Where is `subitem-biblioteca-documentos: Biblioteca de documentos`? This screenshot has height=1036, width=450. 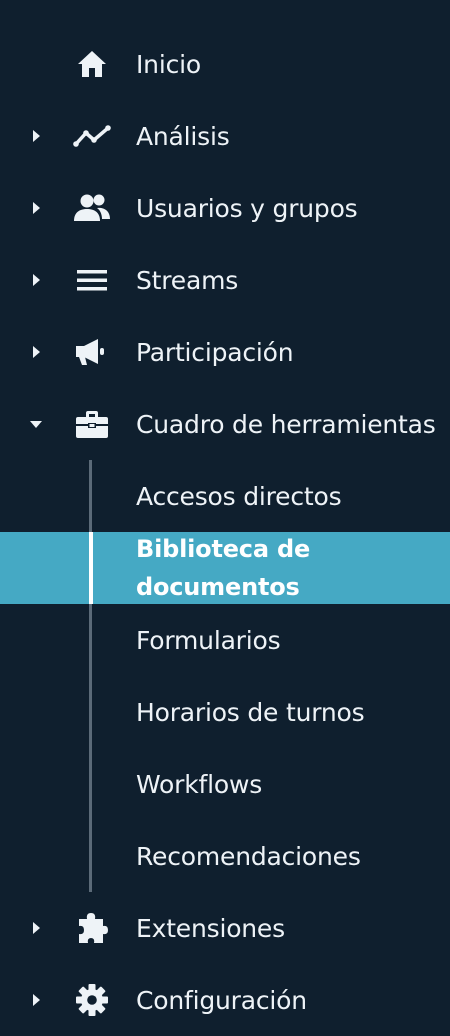
subitem-biblioteca-documentos: Biblioteca de documentos is located at coordinates (225, 568).